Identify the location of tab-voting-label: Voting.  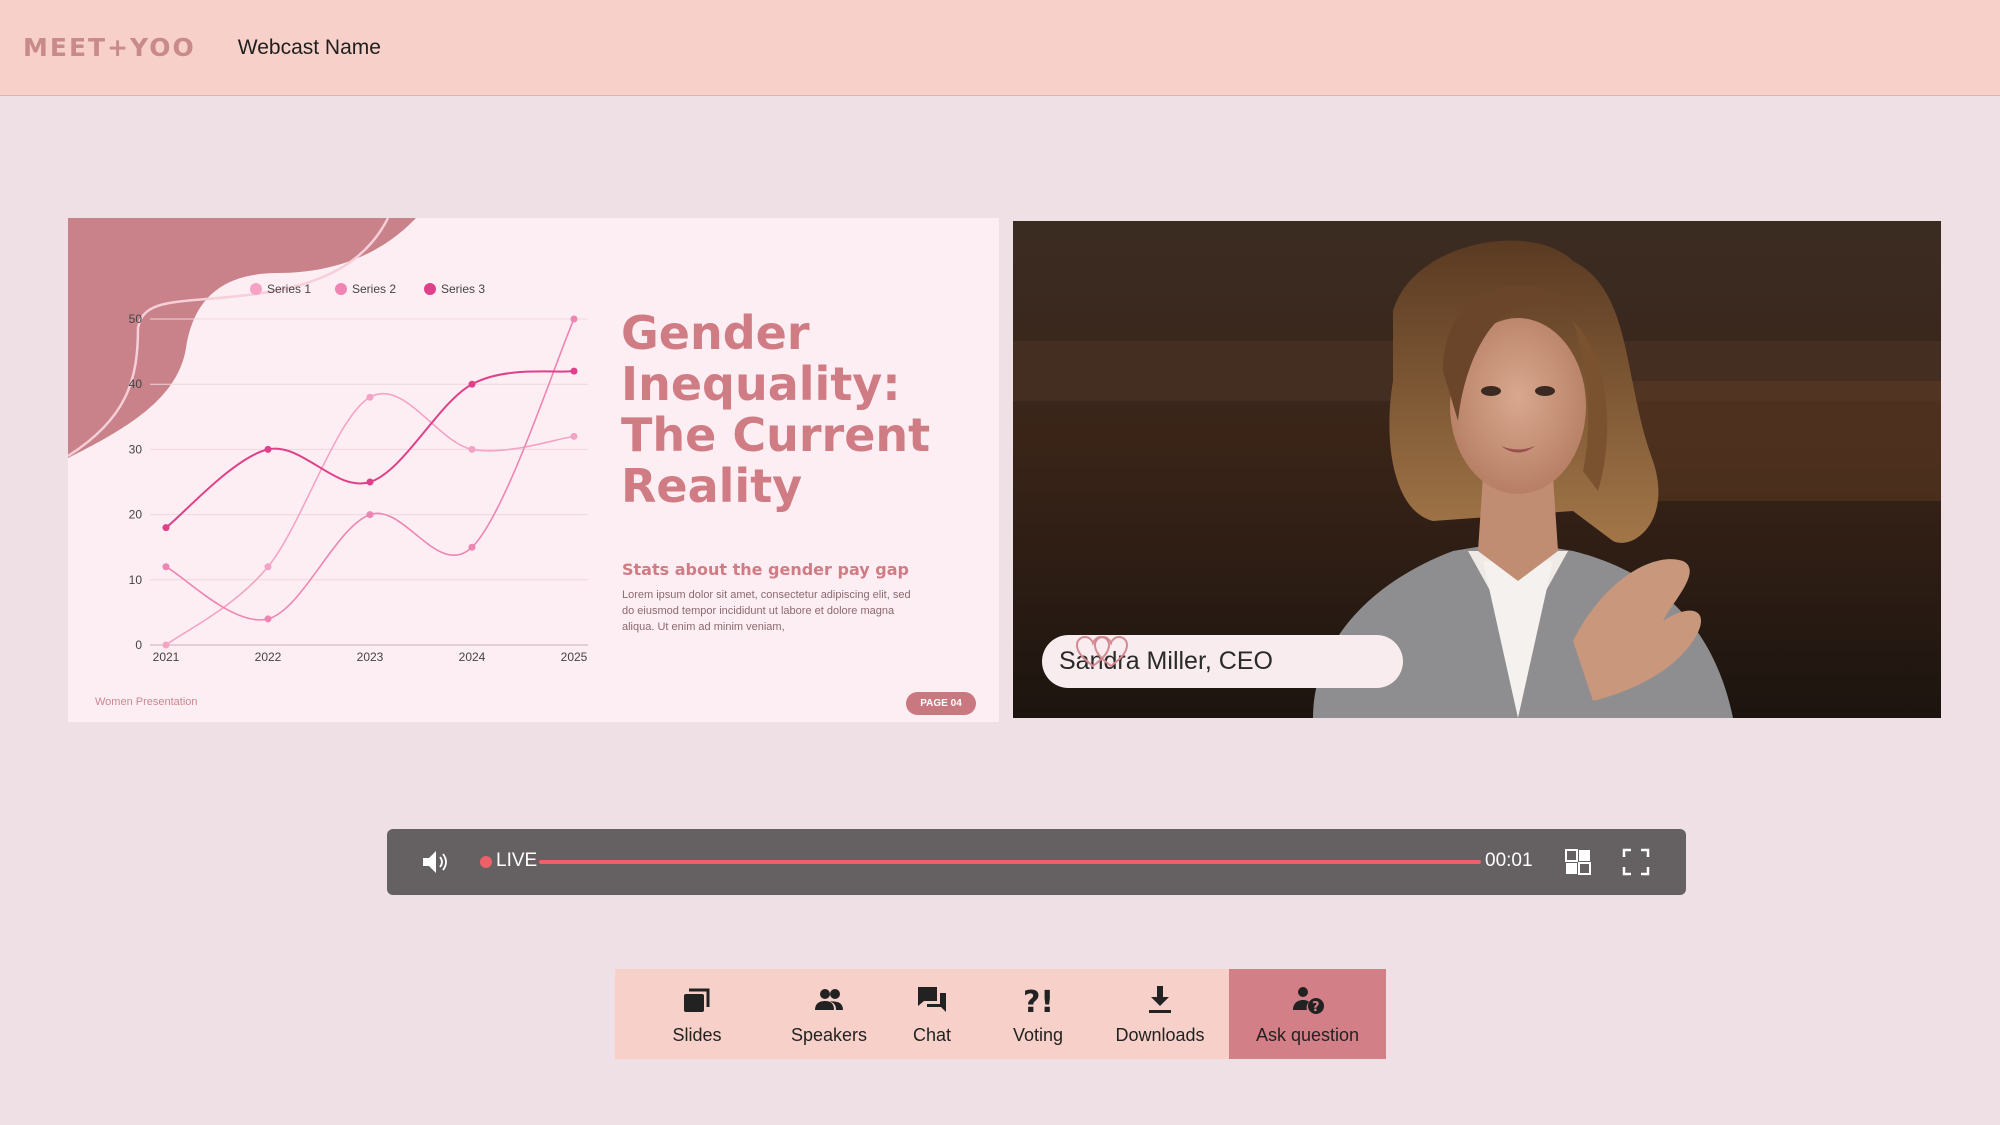
(1038, 1035).